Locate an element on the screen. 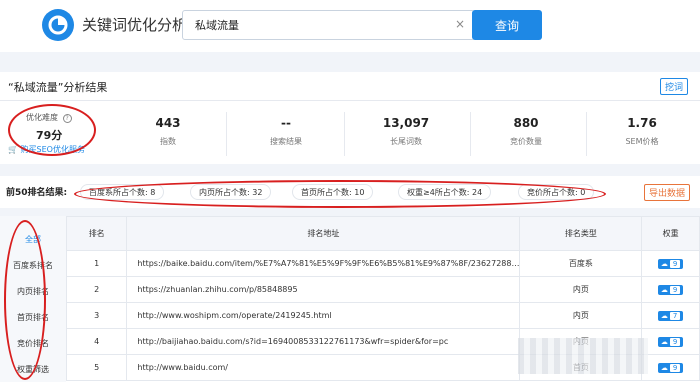 The image size is (700, 382). sidebar-item-baidu: 百度系排名 is located at coordinates (33, 265).